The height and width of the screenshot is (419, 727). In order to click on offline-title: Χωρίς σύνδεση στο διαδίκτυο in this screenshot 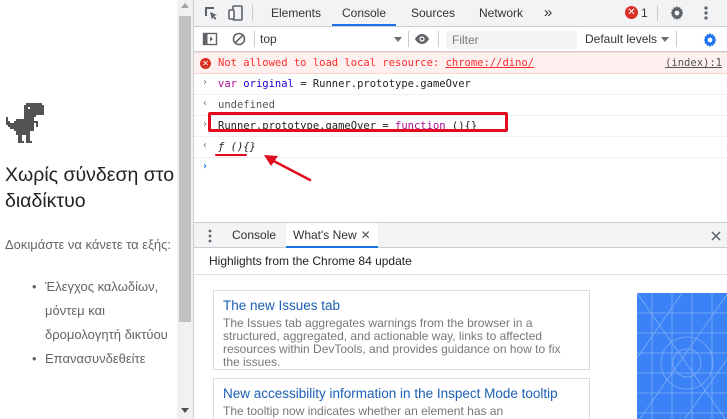, I will do `click(90, 188)`.